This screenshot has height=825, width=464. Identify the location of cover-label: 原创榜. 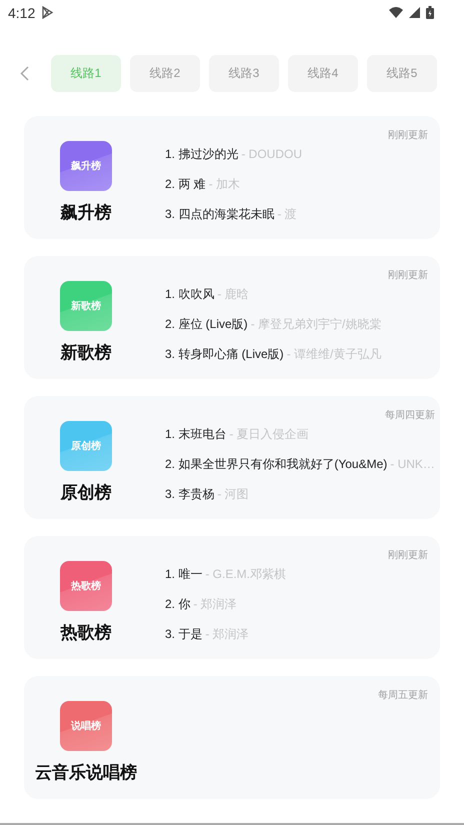
(86, 446).